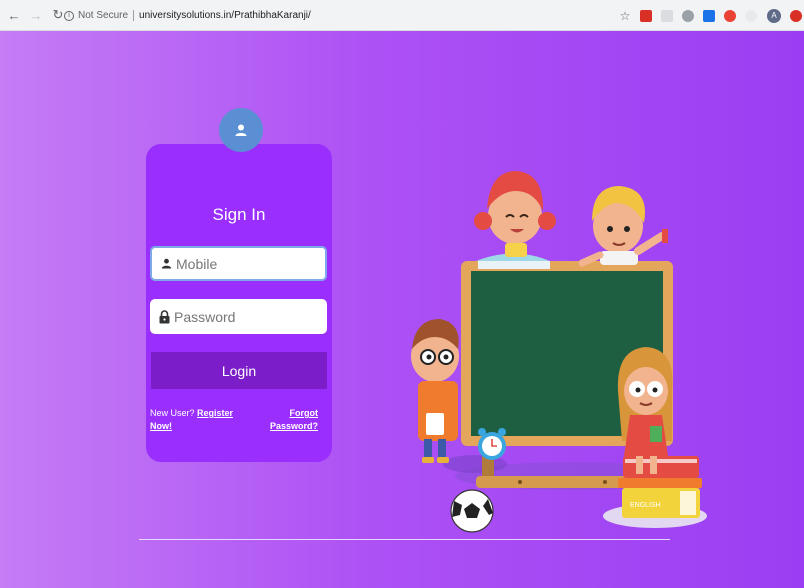 The height and width of the screenshot is (588, 804). Describe the element at coordinates (195, 420) in the screenshot. I see `new-user-text: New User? Register Now!` at that location.